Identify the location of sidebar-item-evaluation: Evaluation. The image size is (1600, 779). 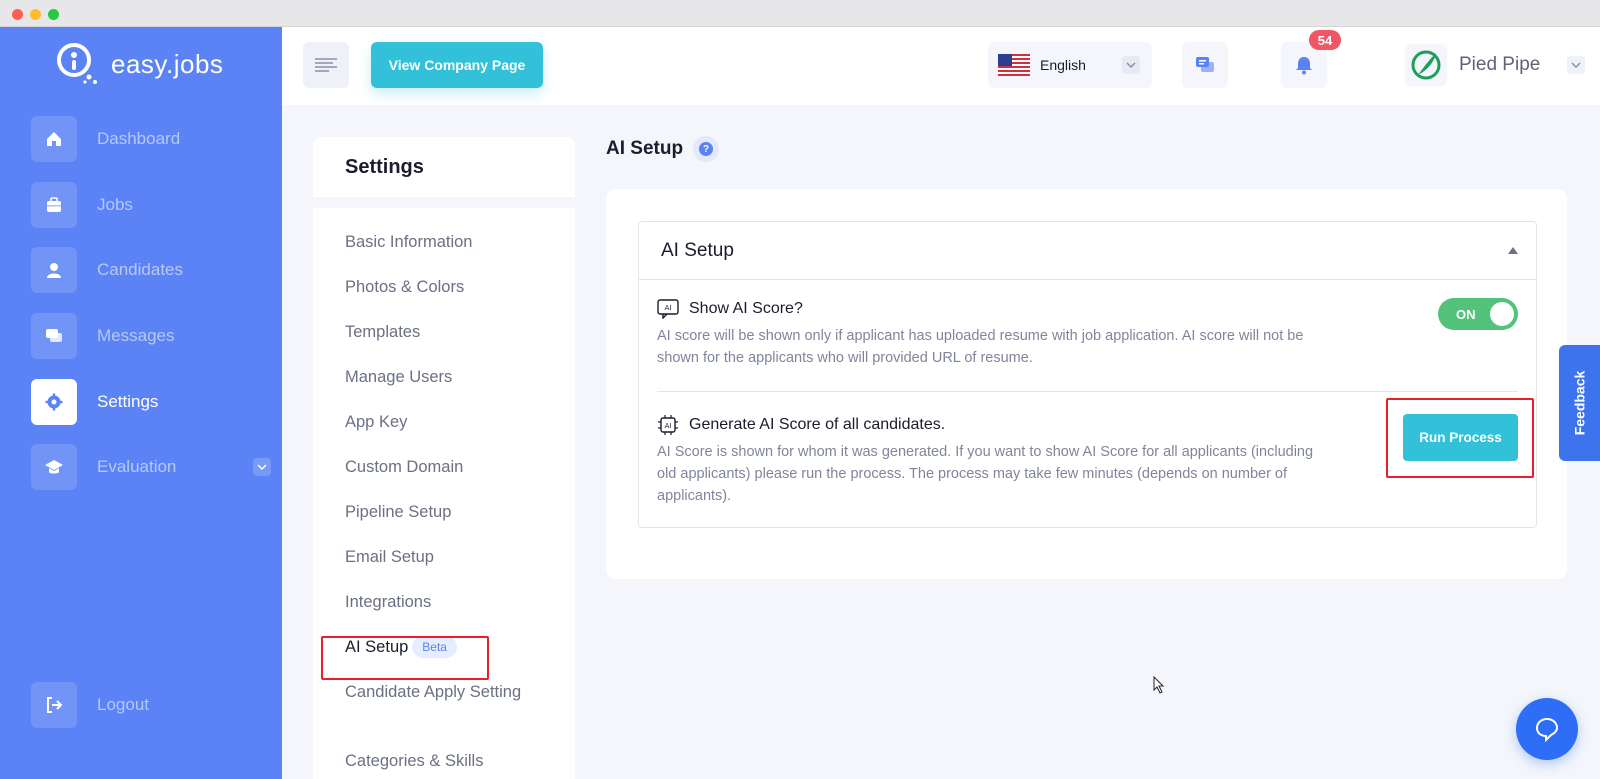
(151, 467).